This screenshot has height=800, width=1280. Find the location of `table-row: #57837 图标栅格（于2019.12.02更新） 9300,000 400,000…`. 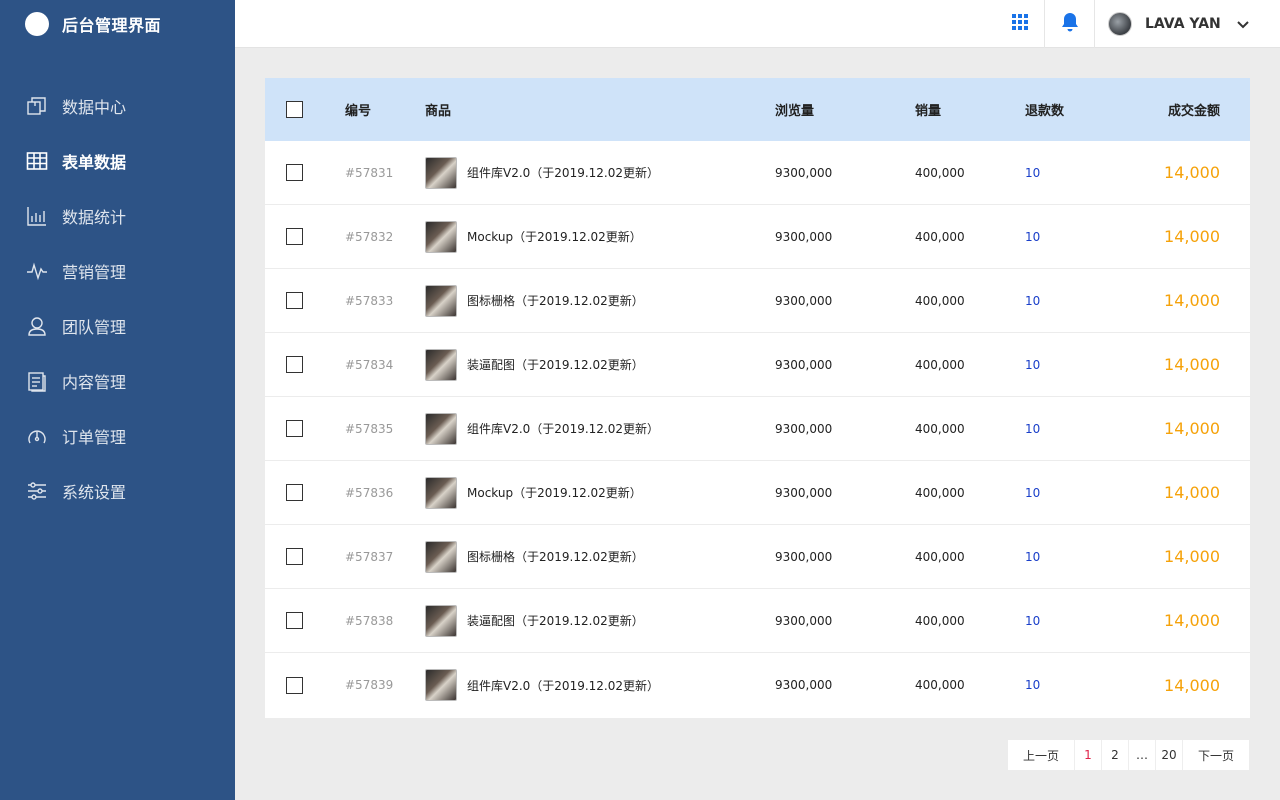

table-row: #57837 图标栅格（于2019.12.02更新） 9300,000 400,000… is located at coordinates (757, 557).